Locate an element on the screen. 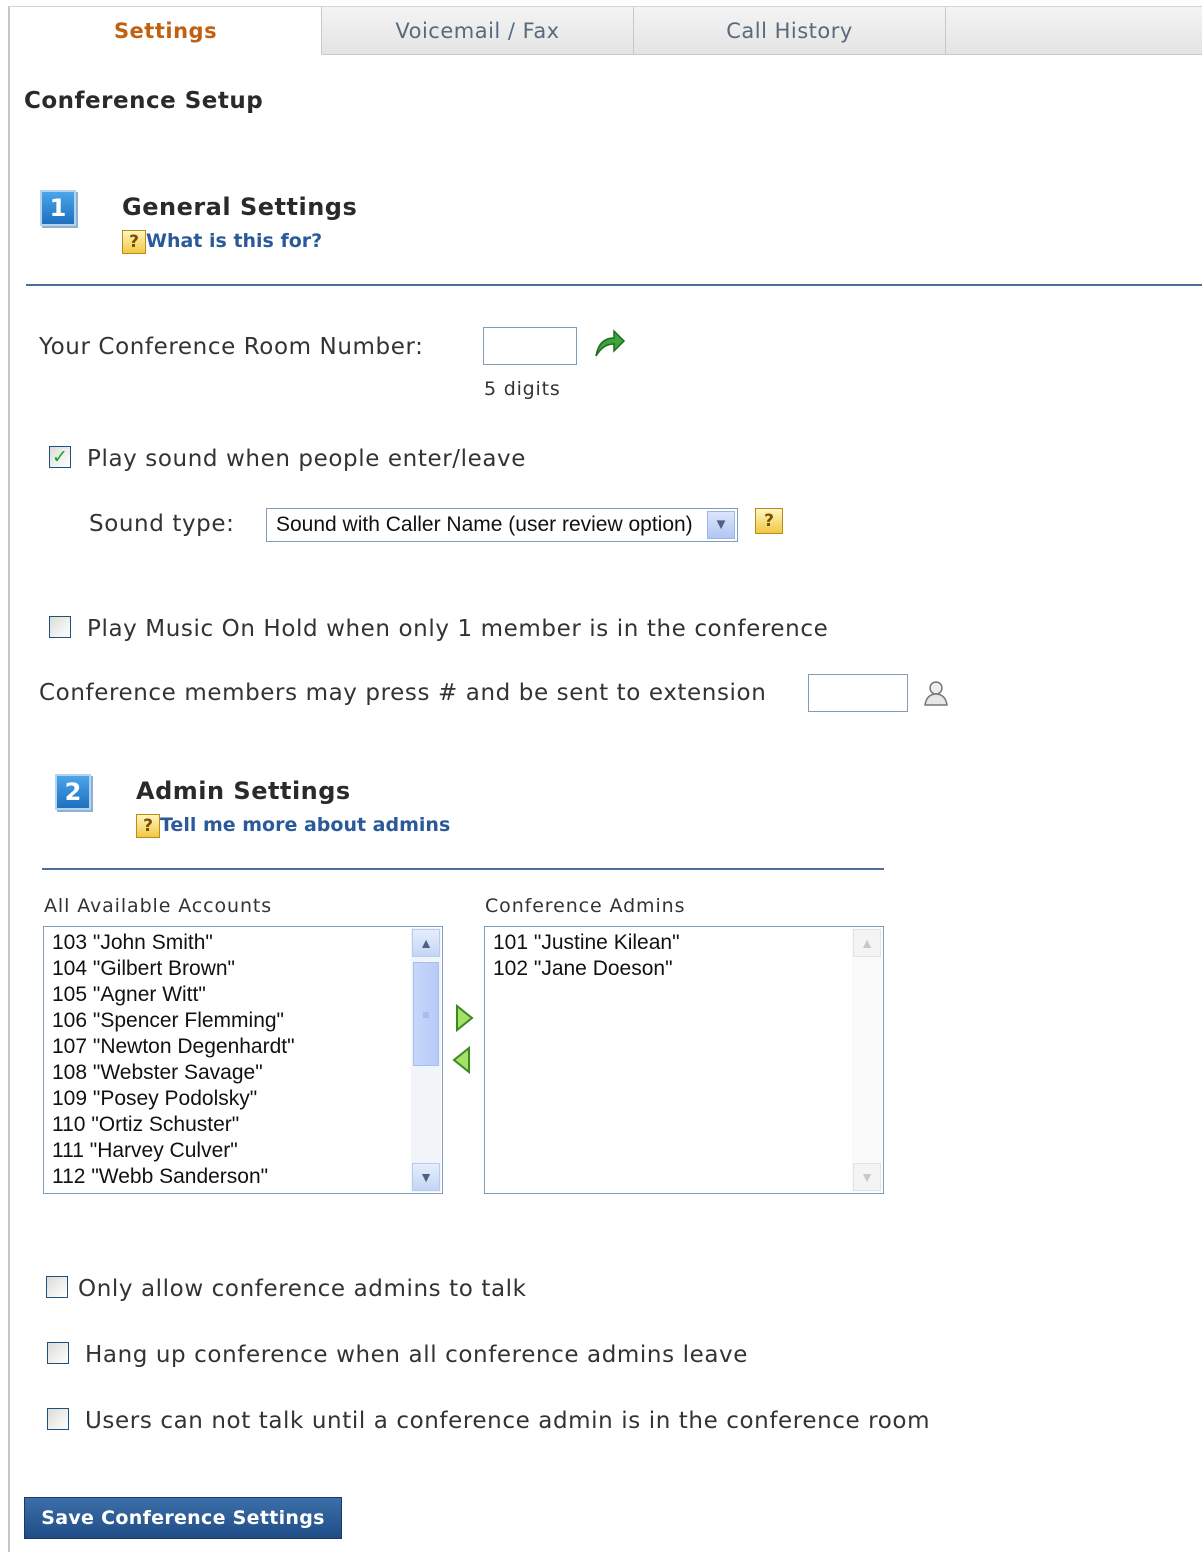 Image resolution: width=1202 pixels, height=1552 pixels. admin-help: ? Tell me more about admins is located at coordinates (293, 826).